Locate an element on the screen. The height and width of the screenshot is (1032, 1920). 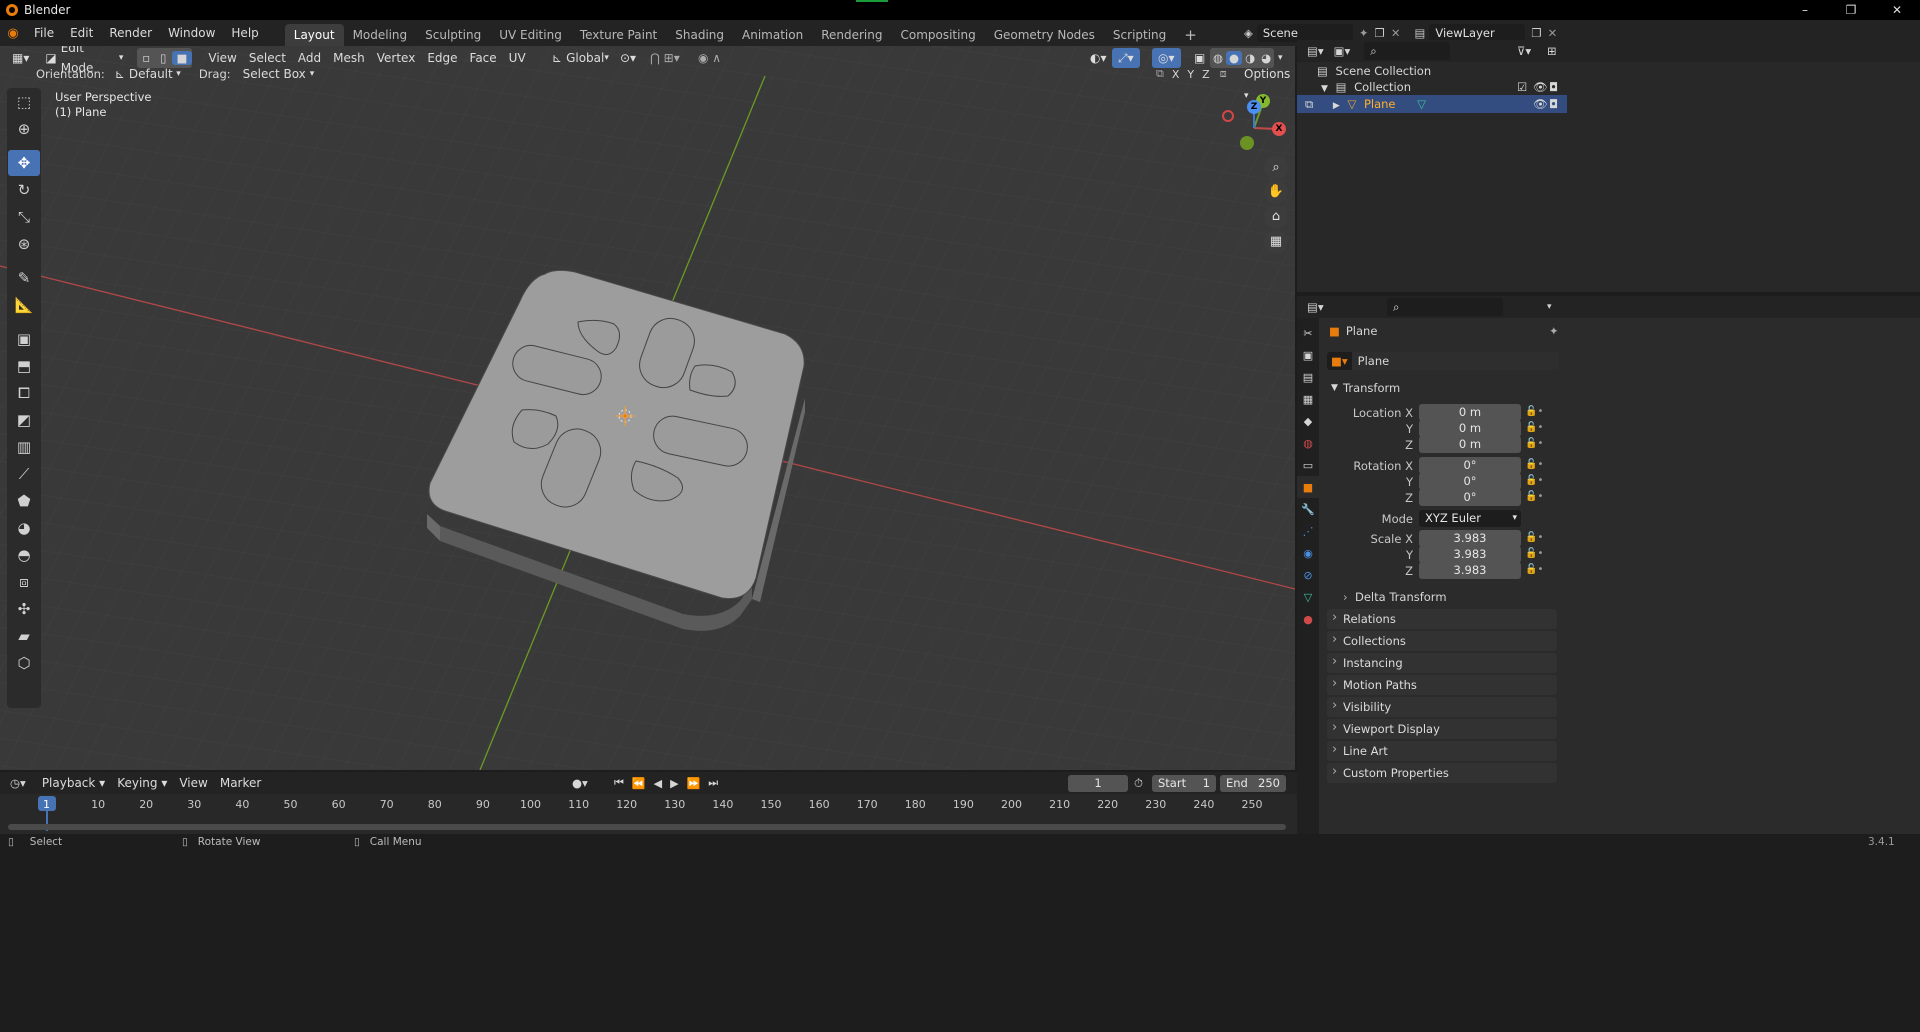
menu-face: Face is located at coordinates (483, 58).